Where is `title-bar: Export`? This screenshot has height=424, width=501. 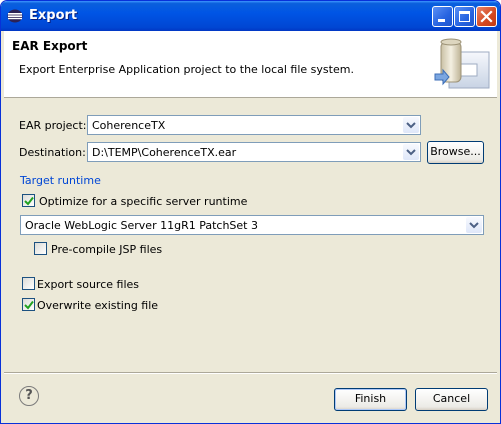
title-bar: Export is located at coordinates (250, 16).